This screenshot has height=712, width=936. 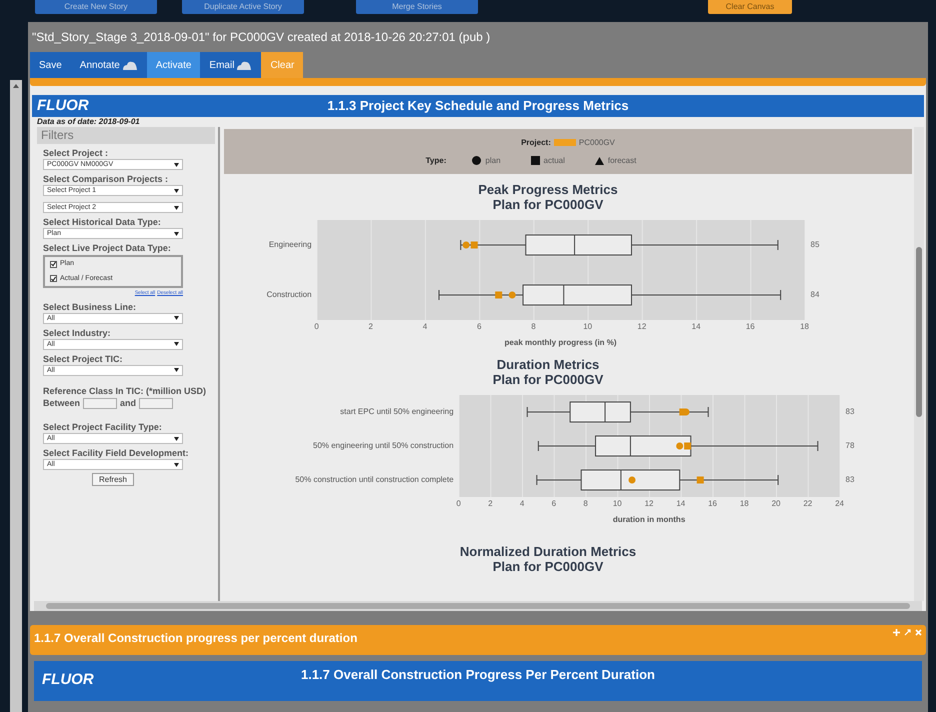 What do you see at coordinates (106, 179) in the screenshot?
I see `filter-label: Select Comparison Projects :` at bounding box center [106, 179].